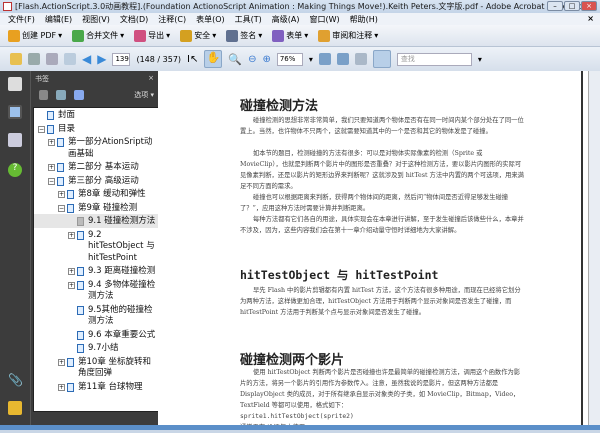 The image size is (600, 433). I want to click on bookmark-item: +9.2 hitTestObject 与 hitTestPoint, so click(101, 246).